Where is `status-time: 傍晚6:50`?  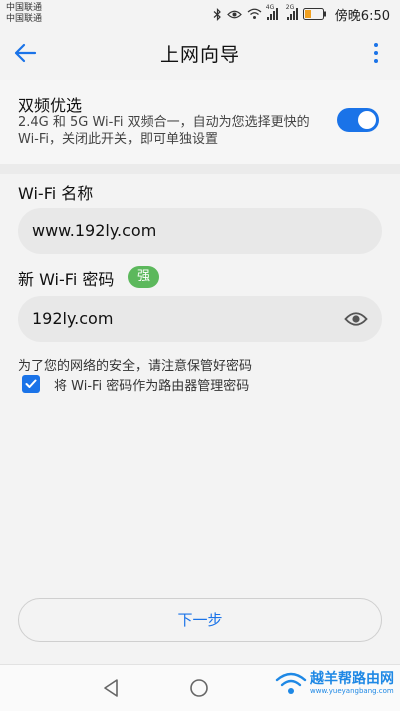
status-time: 傍晚6:50 is located at coordinates (362, 16).